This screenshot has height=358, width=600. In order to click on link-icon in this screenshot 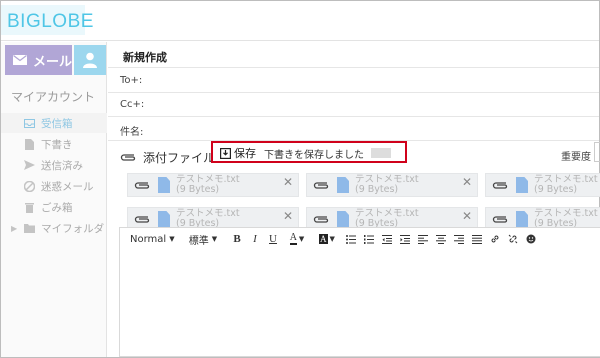, I will do `click(495, 239)`.